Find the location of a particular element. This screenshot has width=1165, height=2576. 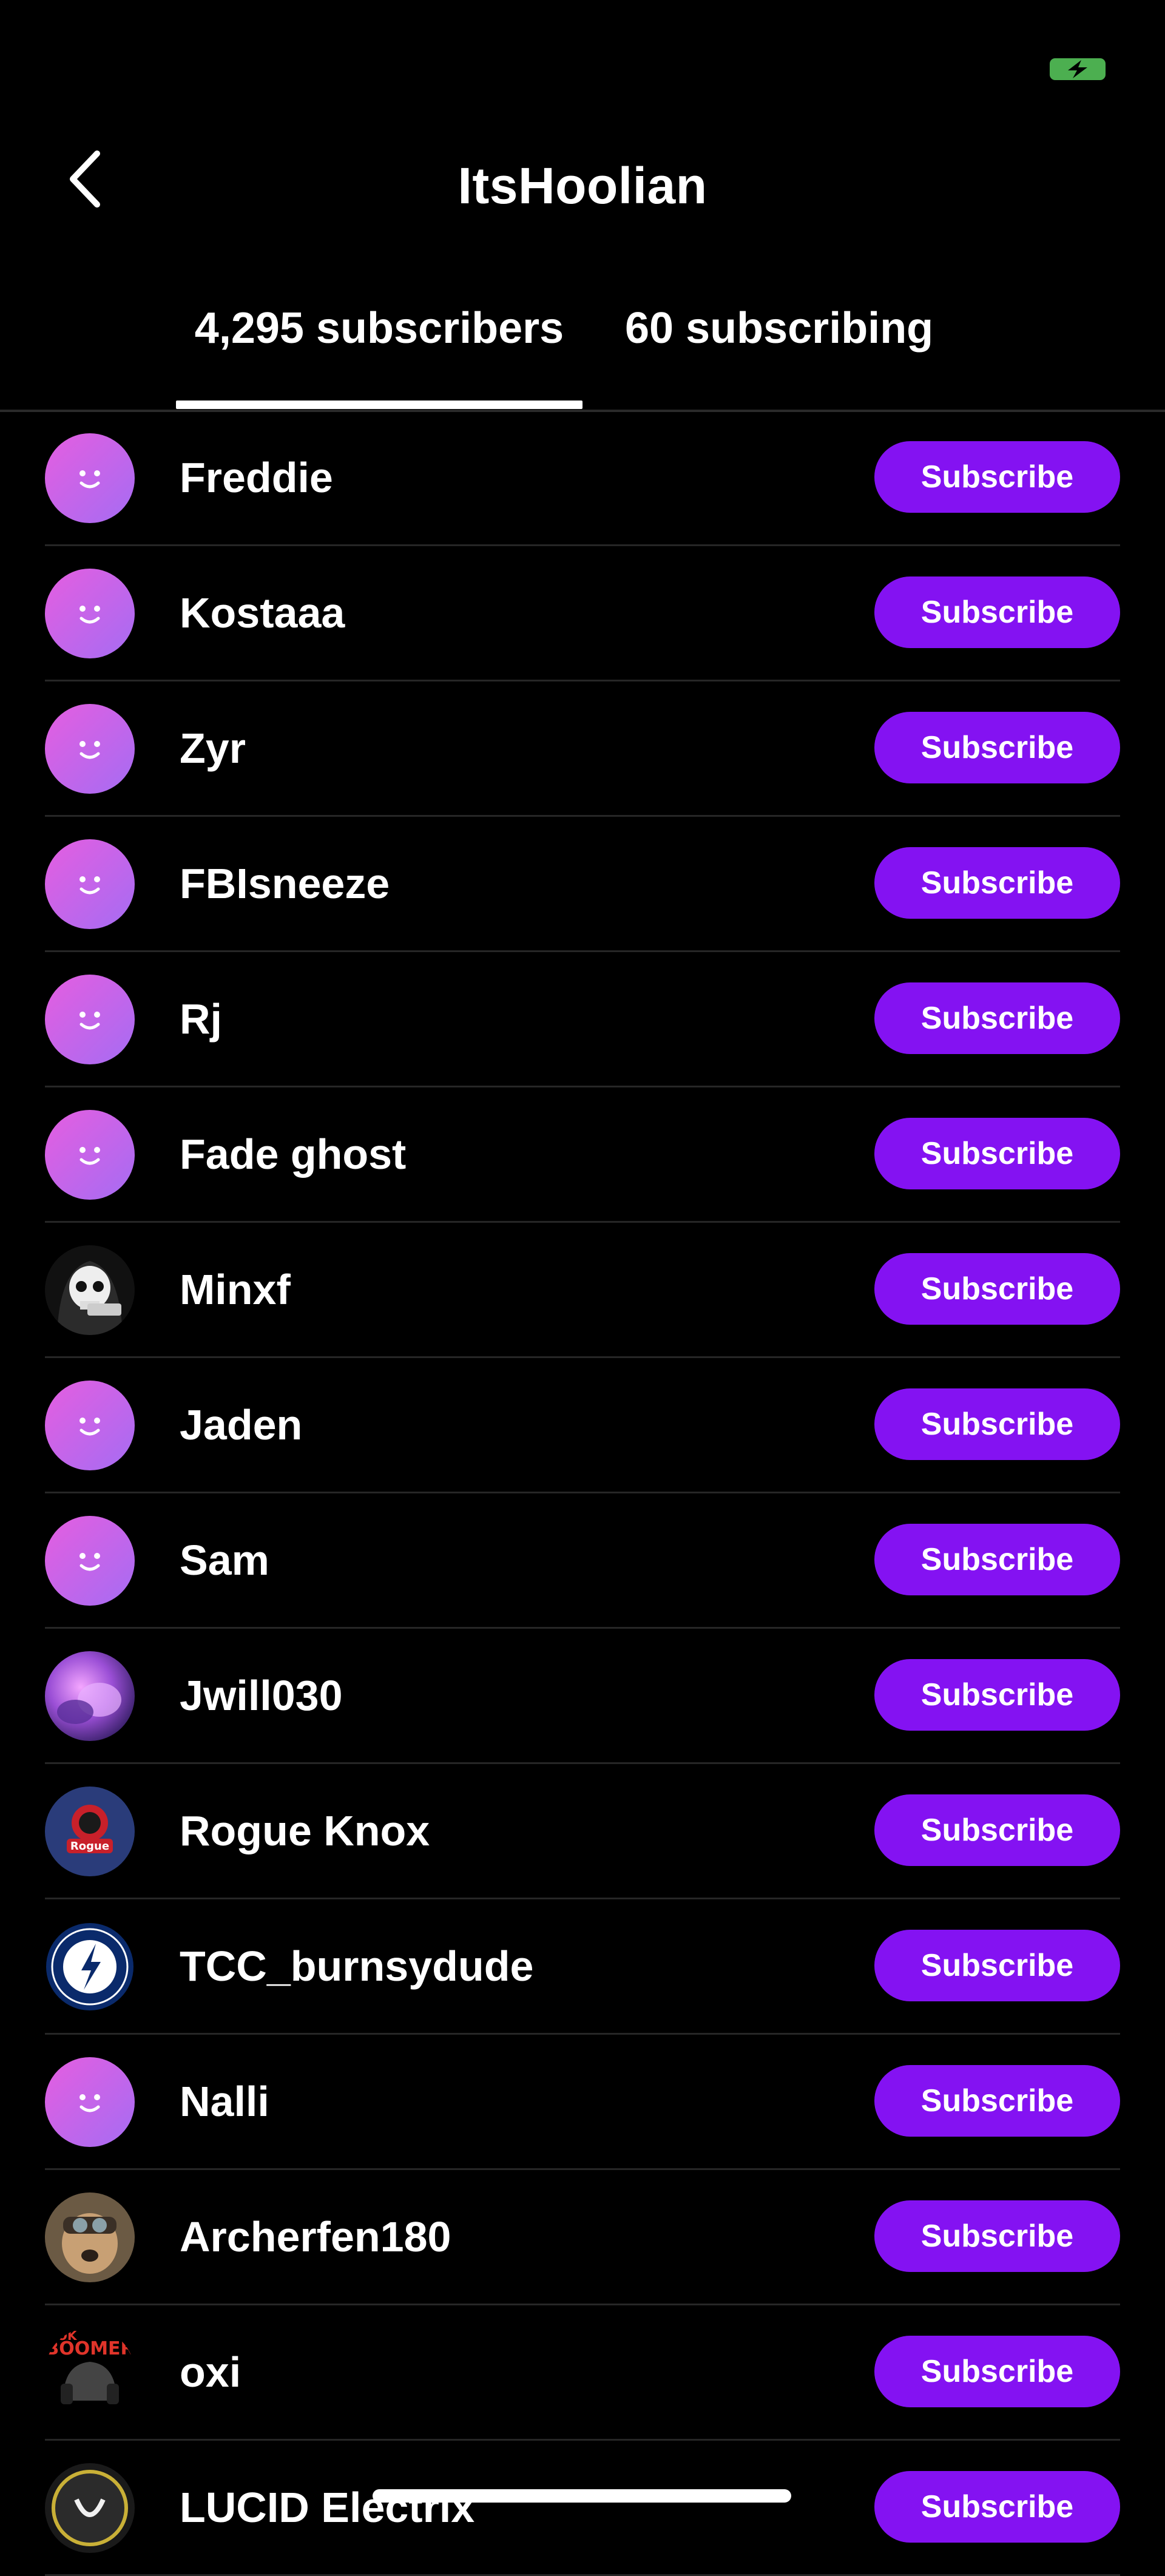

username: Jaden is located at coordinates (241, 1425).